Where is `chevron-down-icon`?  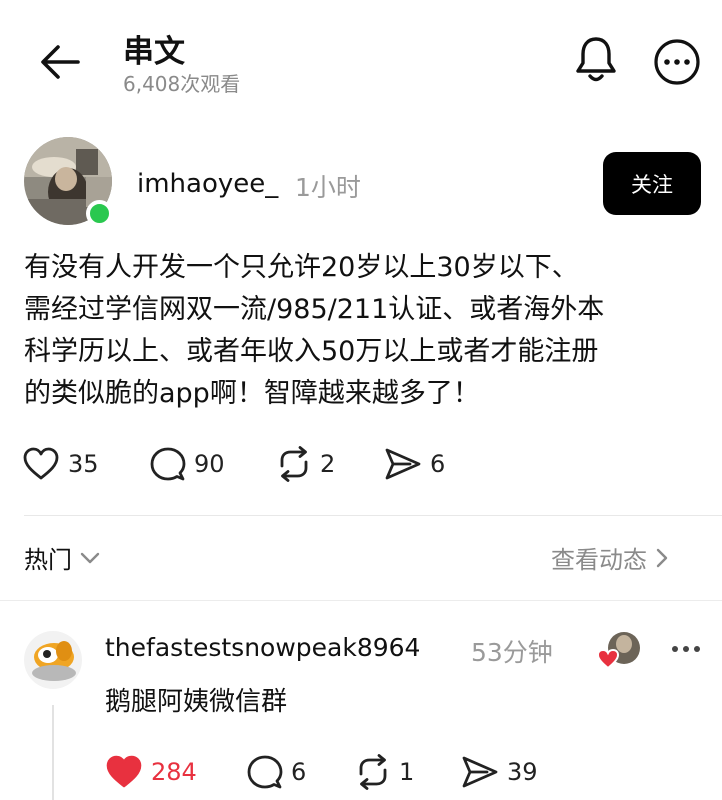
chevron-down-icon is located at coordinates (90, 557).